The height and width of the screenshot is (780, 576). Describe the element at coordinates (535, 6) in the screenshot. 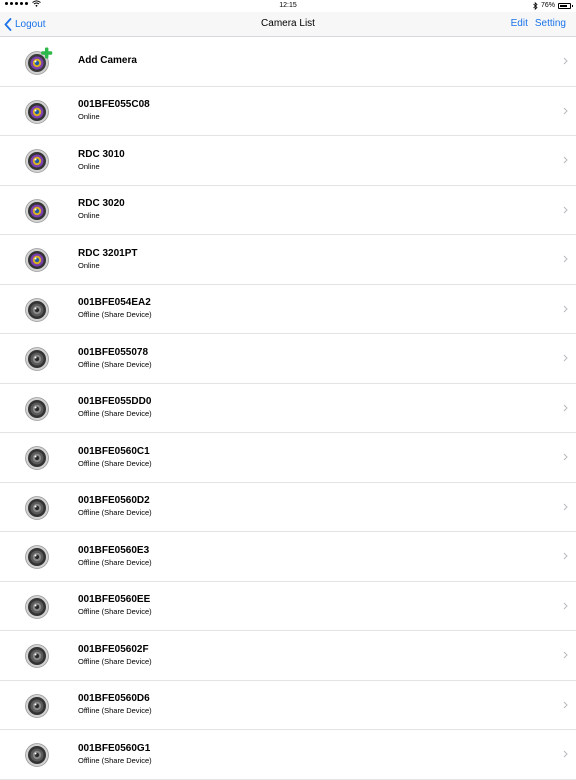

I see `bluetooth-icon` at that location.